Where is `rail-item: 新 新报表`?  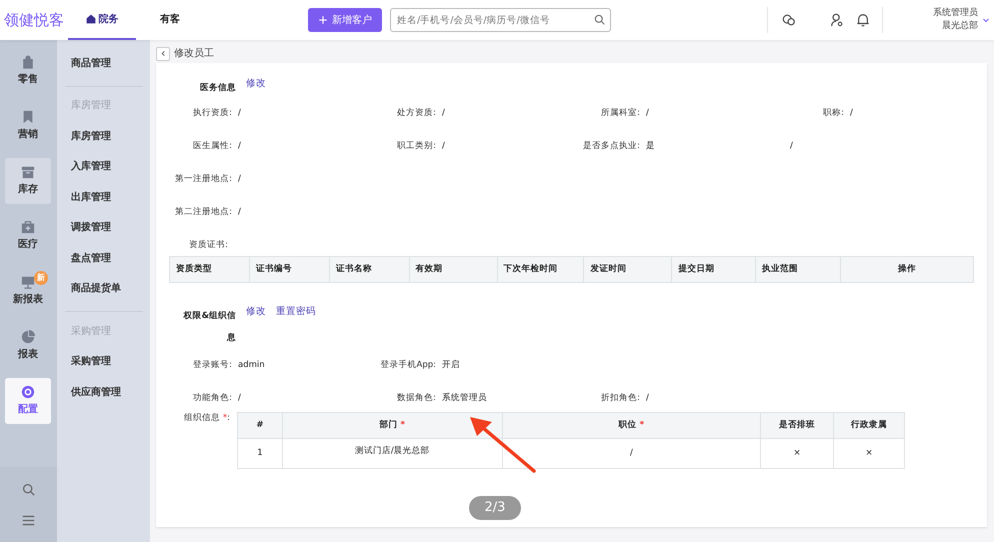
rail-item: 新 新报表 is located at coordinates (28, 291).